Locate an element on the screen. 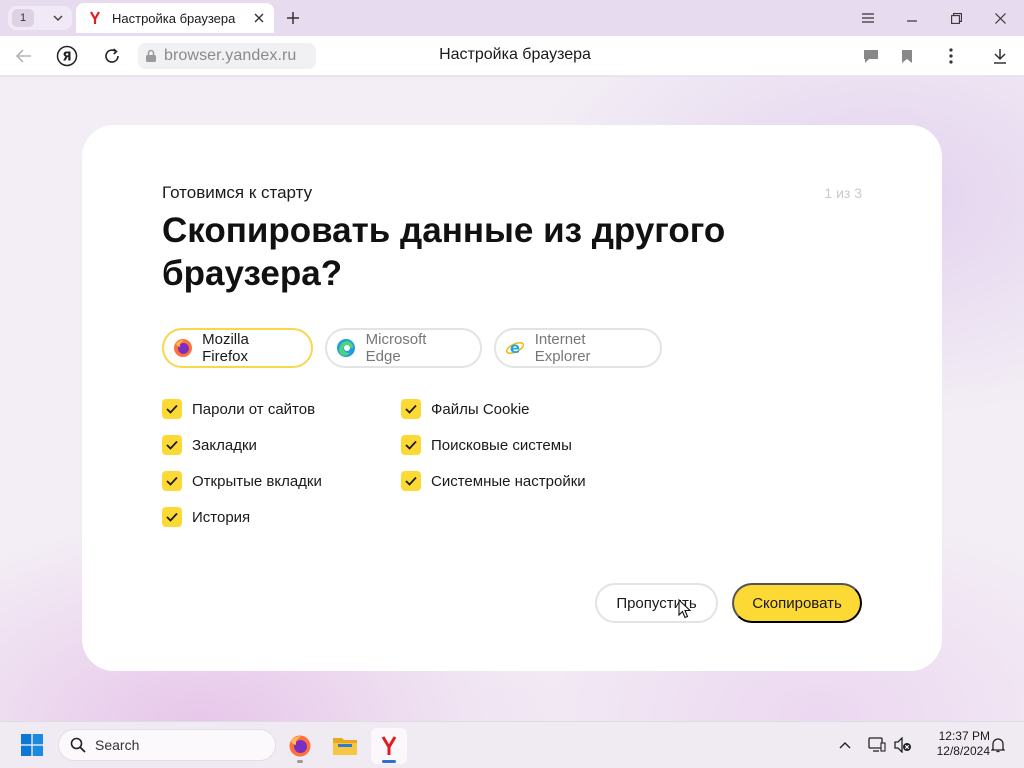 The image size is (1024, 768). system-clock: 12:37 PM 12/8/2024 is located at coordinates (954, 744).